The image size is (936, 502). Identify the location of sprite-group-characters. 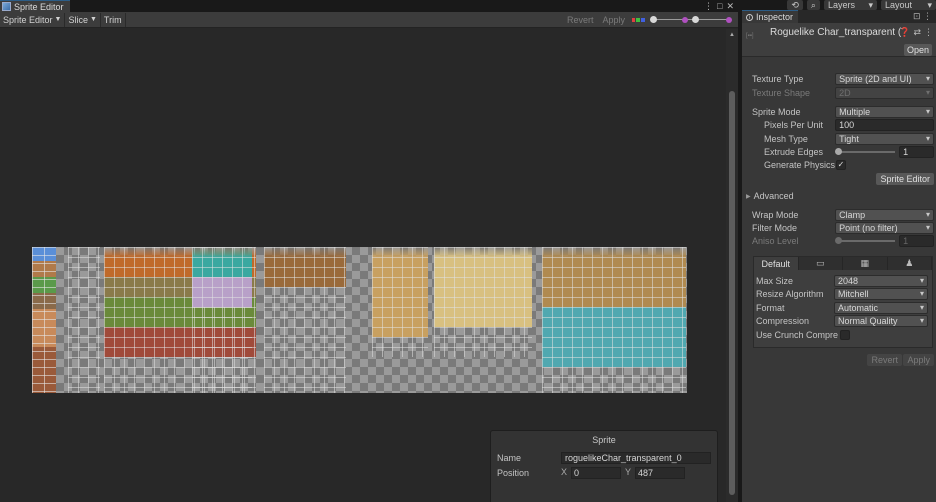
(44, 320).